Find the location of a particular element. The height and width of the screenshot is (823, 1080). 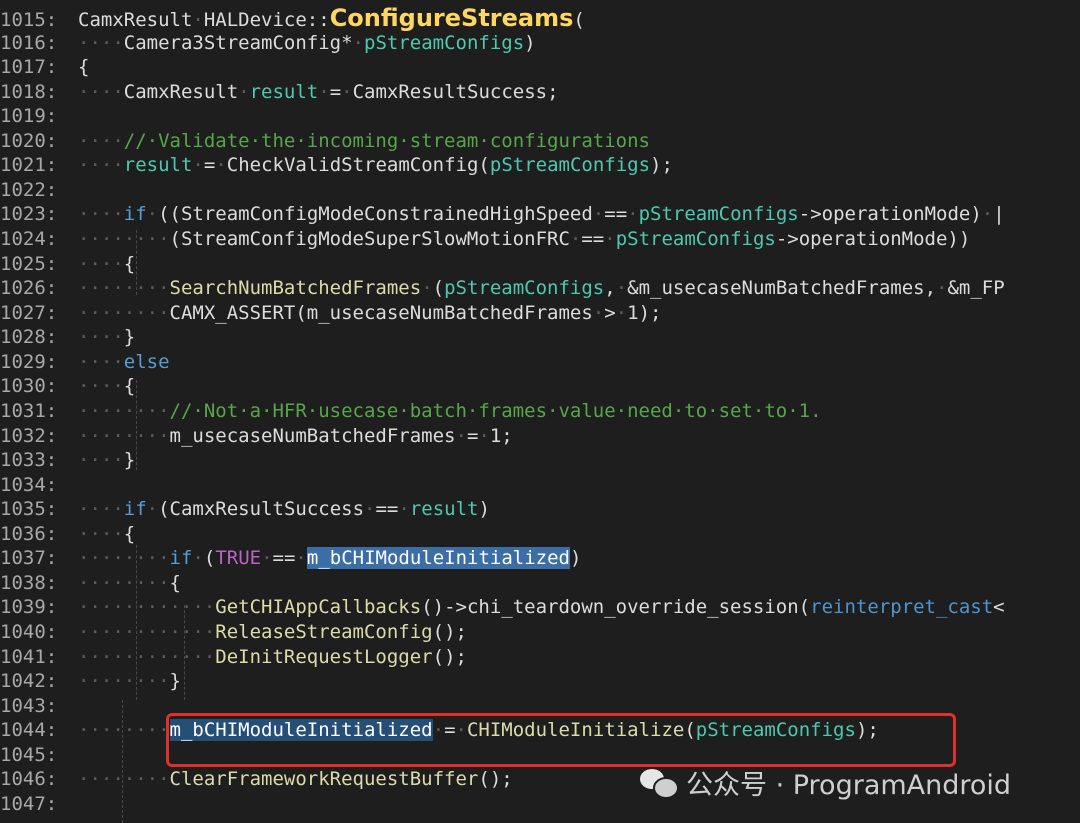

line-number: 1030: is located at coordinates (29, 386).